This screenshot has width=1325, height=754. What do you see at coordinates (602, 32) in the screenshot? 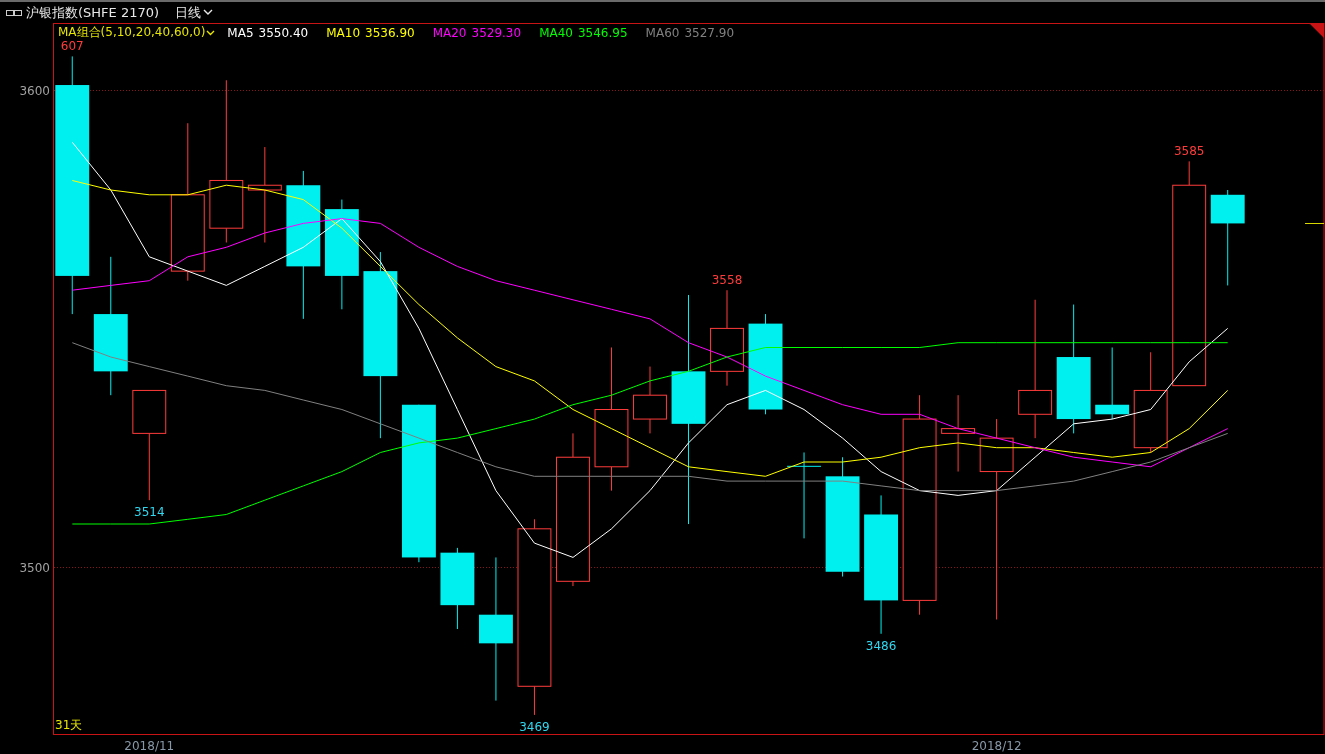
I see `ma-legend-value: 3546.95` at bounding box center [602, 32].